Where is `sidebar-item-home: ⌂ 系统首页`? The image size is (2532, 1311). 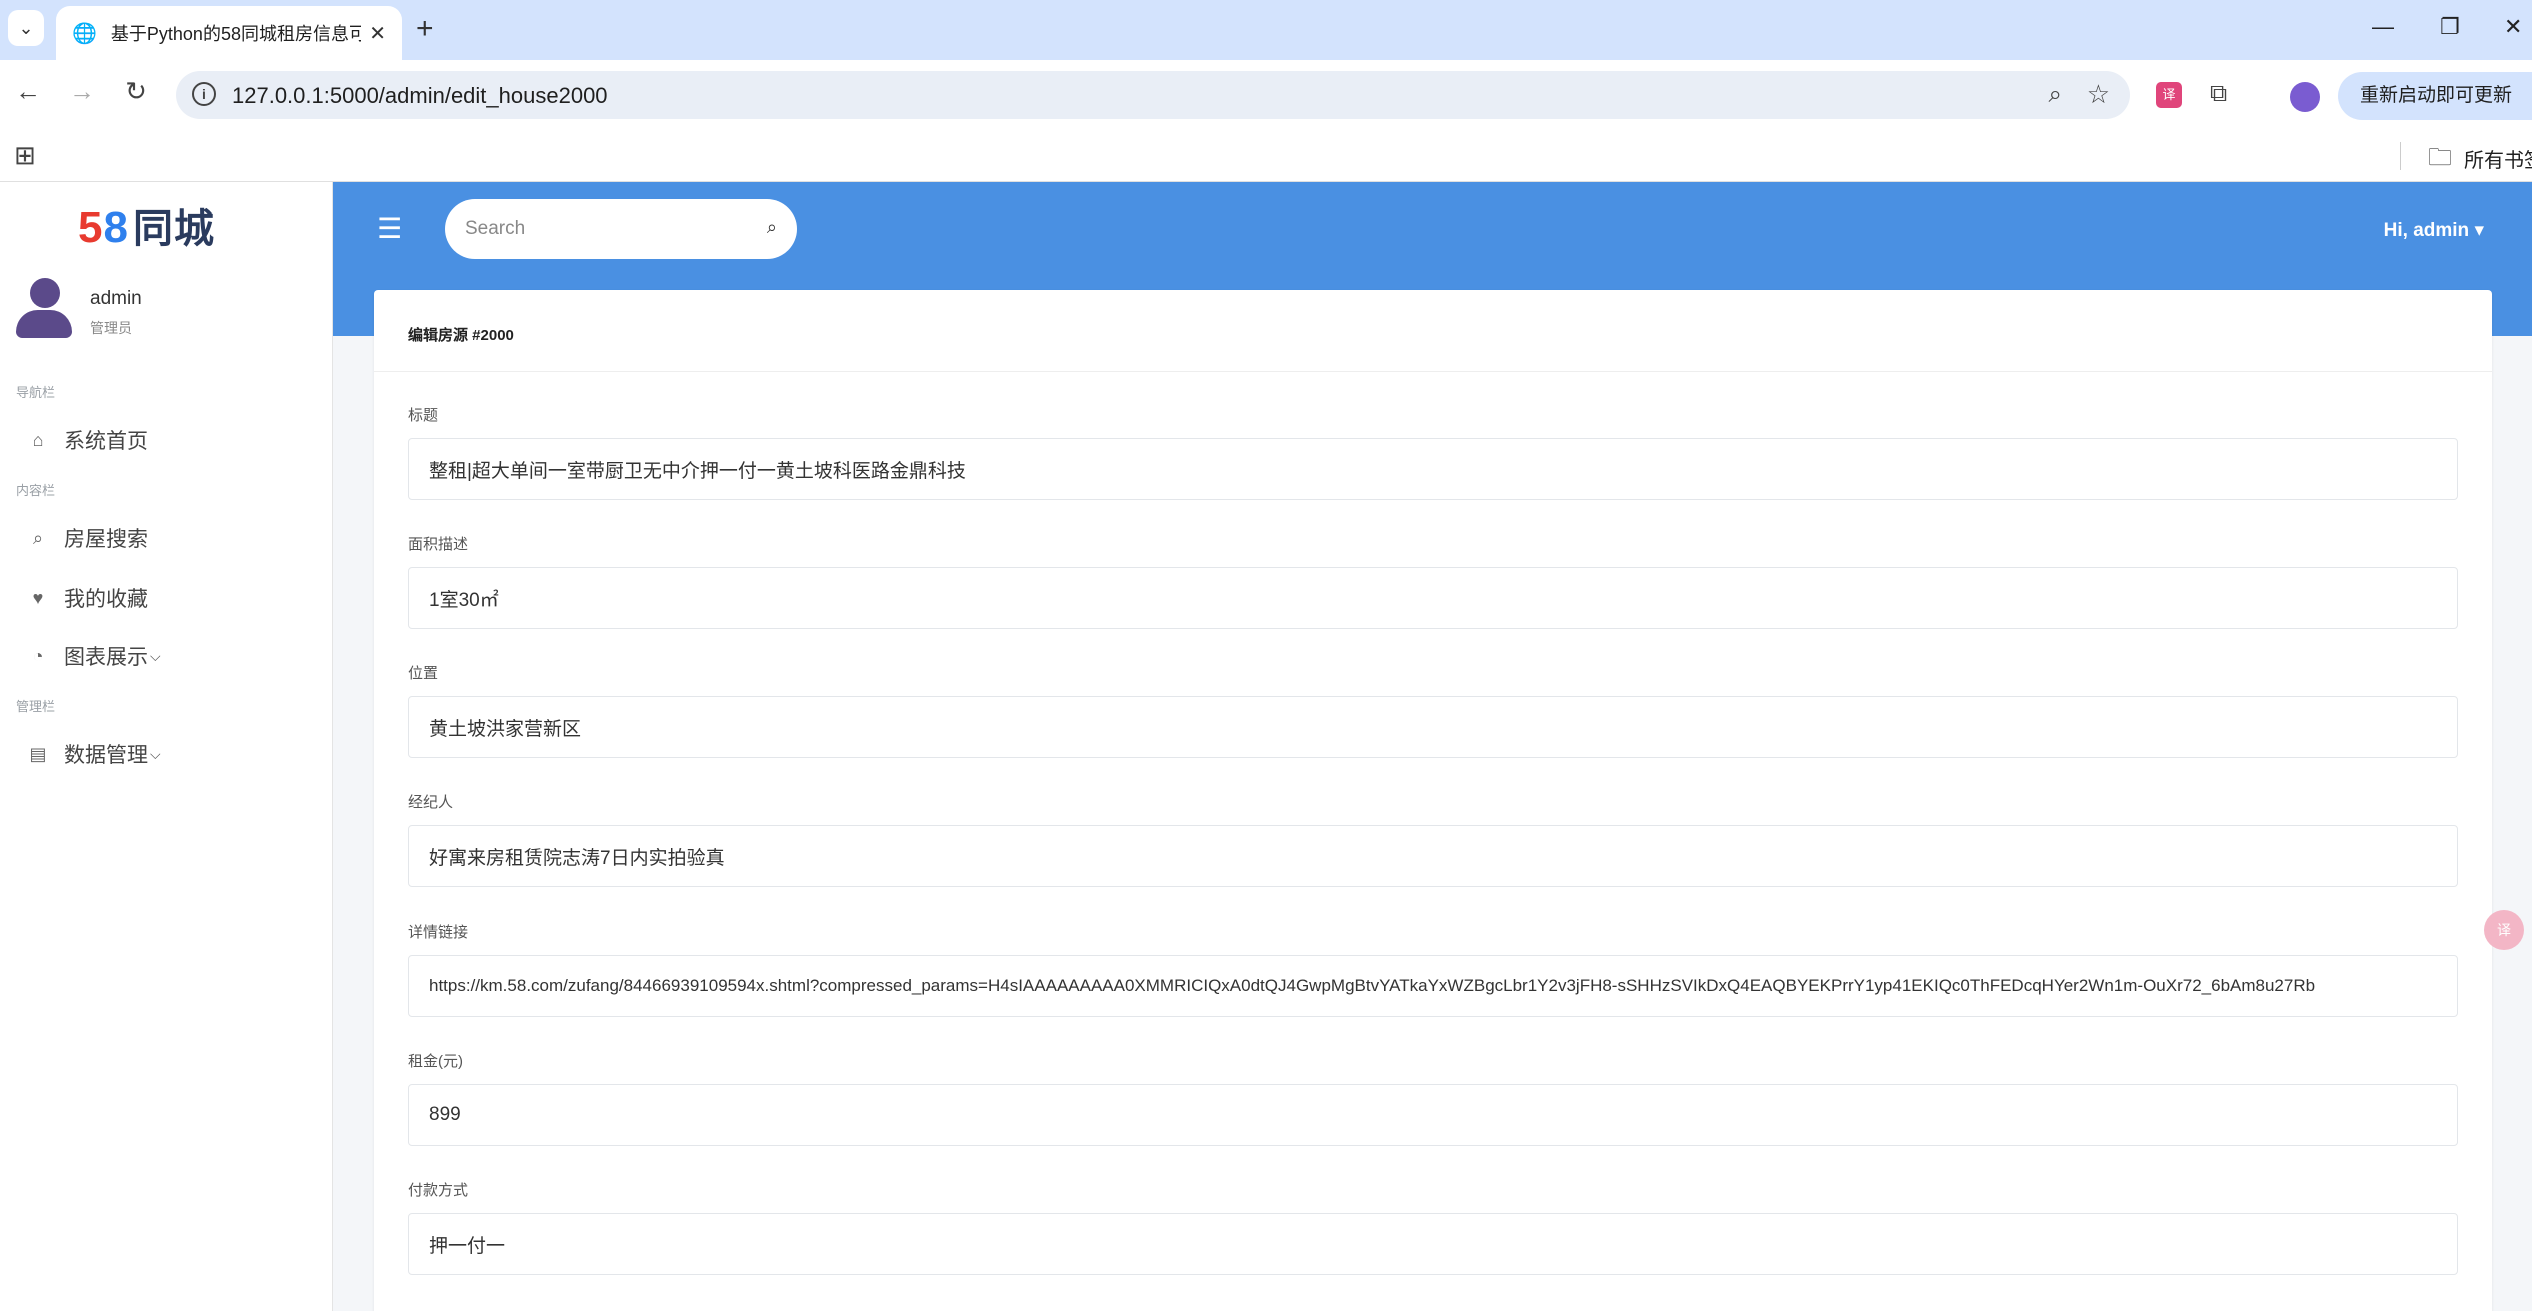 sidebar-item-home: ⌂ 系统首页 is located at coordinates (87, 440).